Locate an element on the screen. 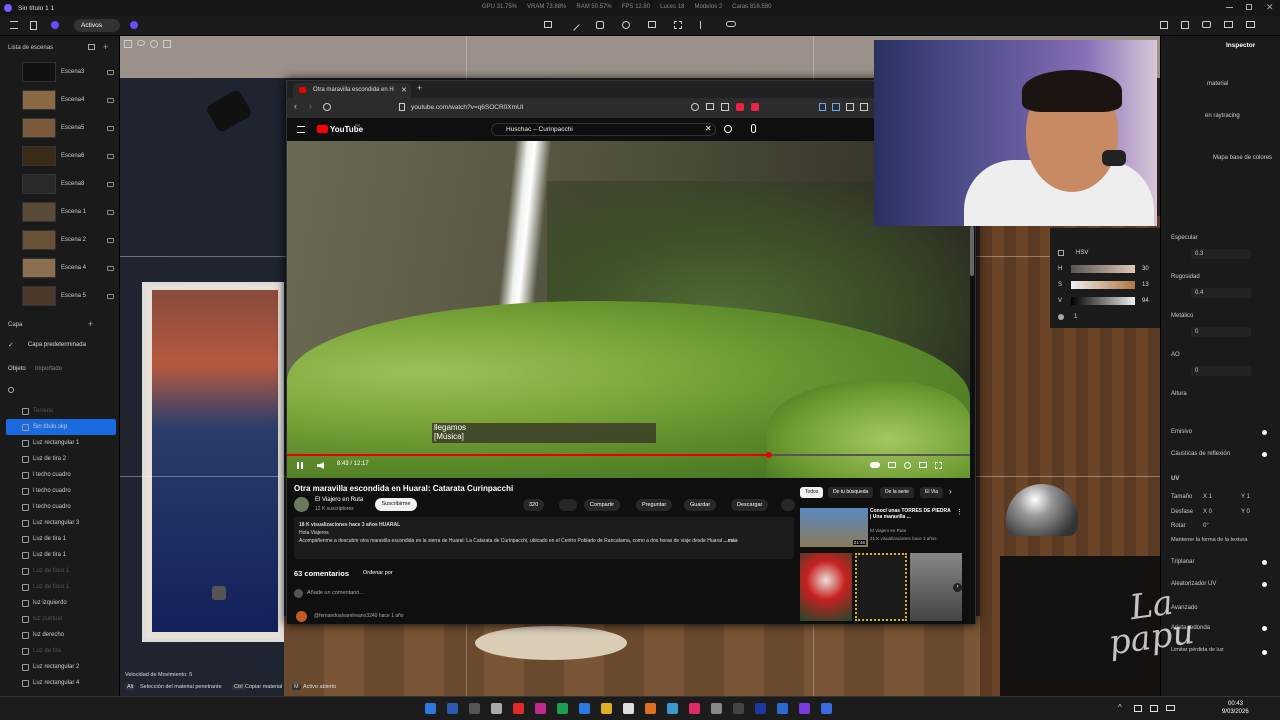 The image size is (1280, 720). h-slider is located at coordinates (1103, 269).